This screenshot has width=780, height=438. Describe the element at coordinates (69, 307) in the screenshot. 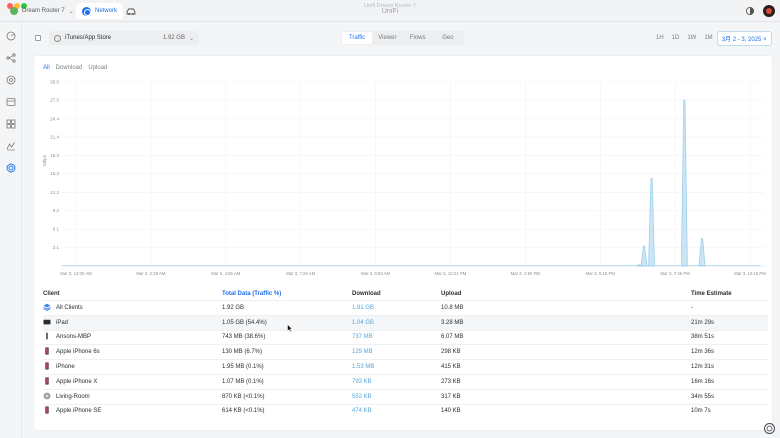

I see `client-name: All Clients` at that location.